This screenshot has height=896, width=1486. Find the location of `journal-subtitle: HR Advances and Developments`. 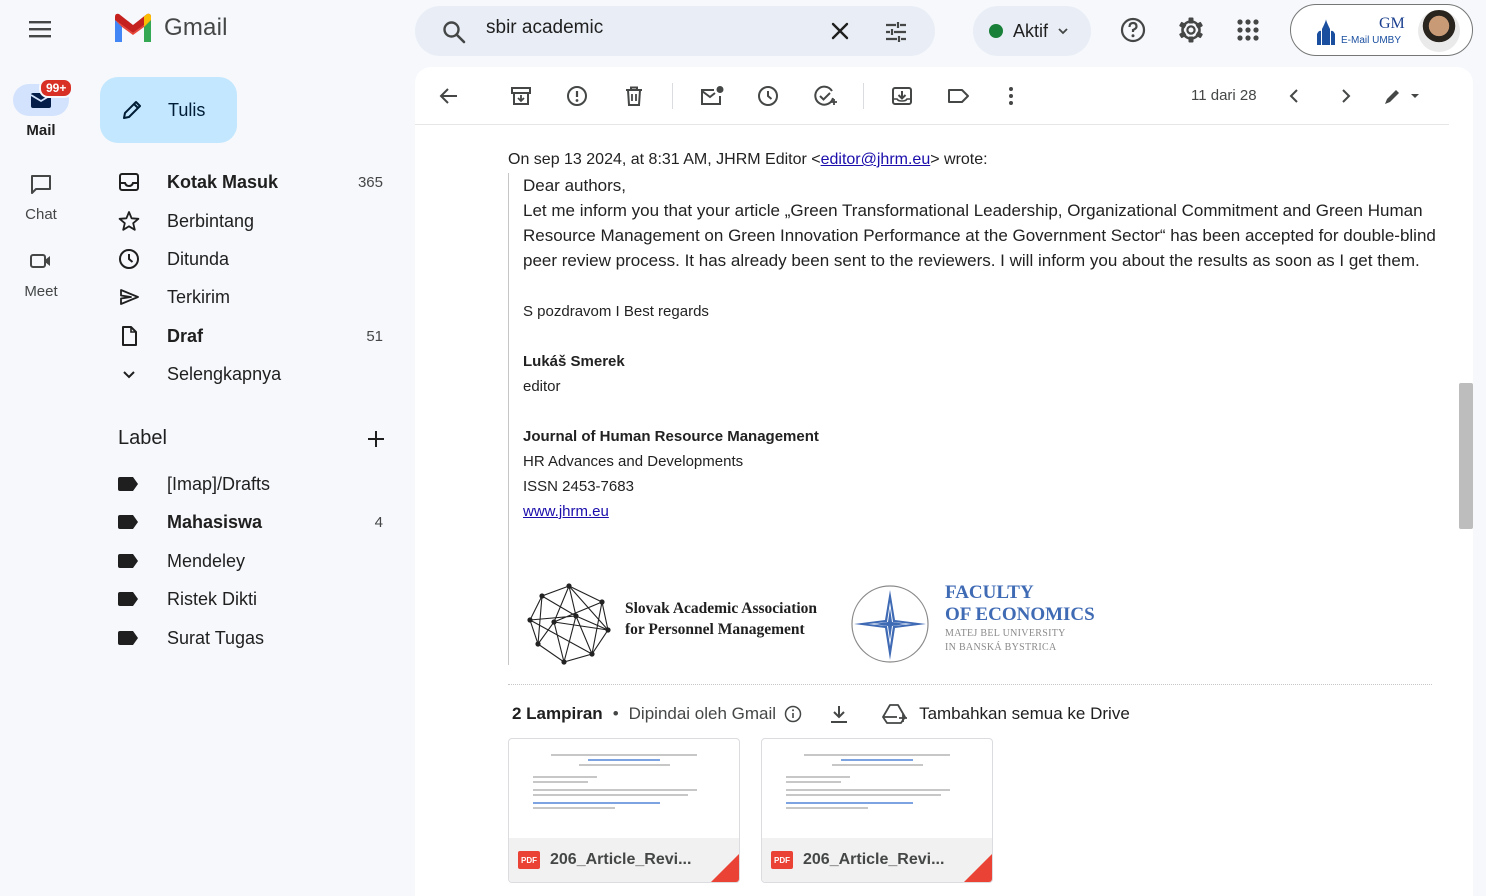

journal-subtitle: HR Advances and Developments is located at coordinates (633, 461).